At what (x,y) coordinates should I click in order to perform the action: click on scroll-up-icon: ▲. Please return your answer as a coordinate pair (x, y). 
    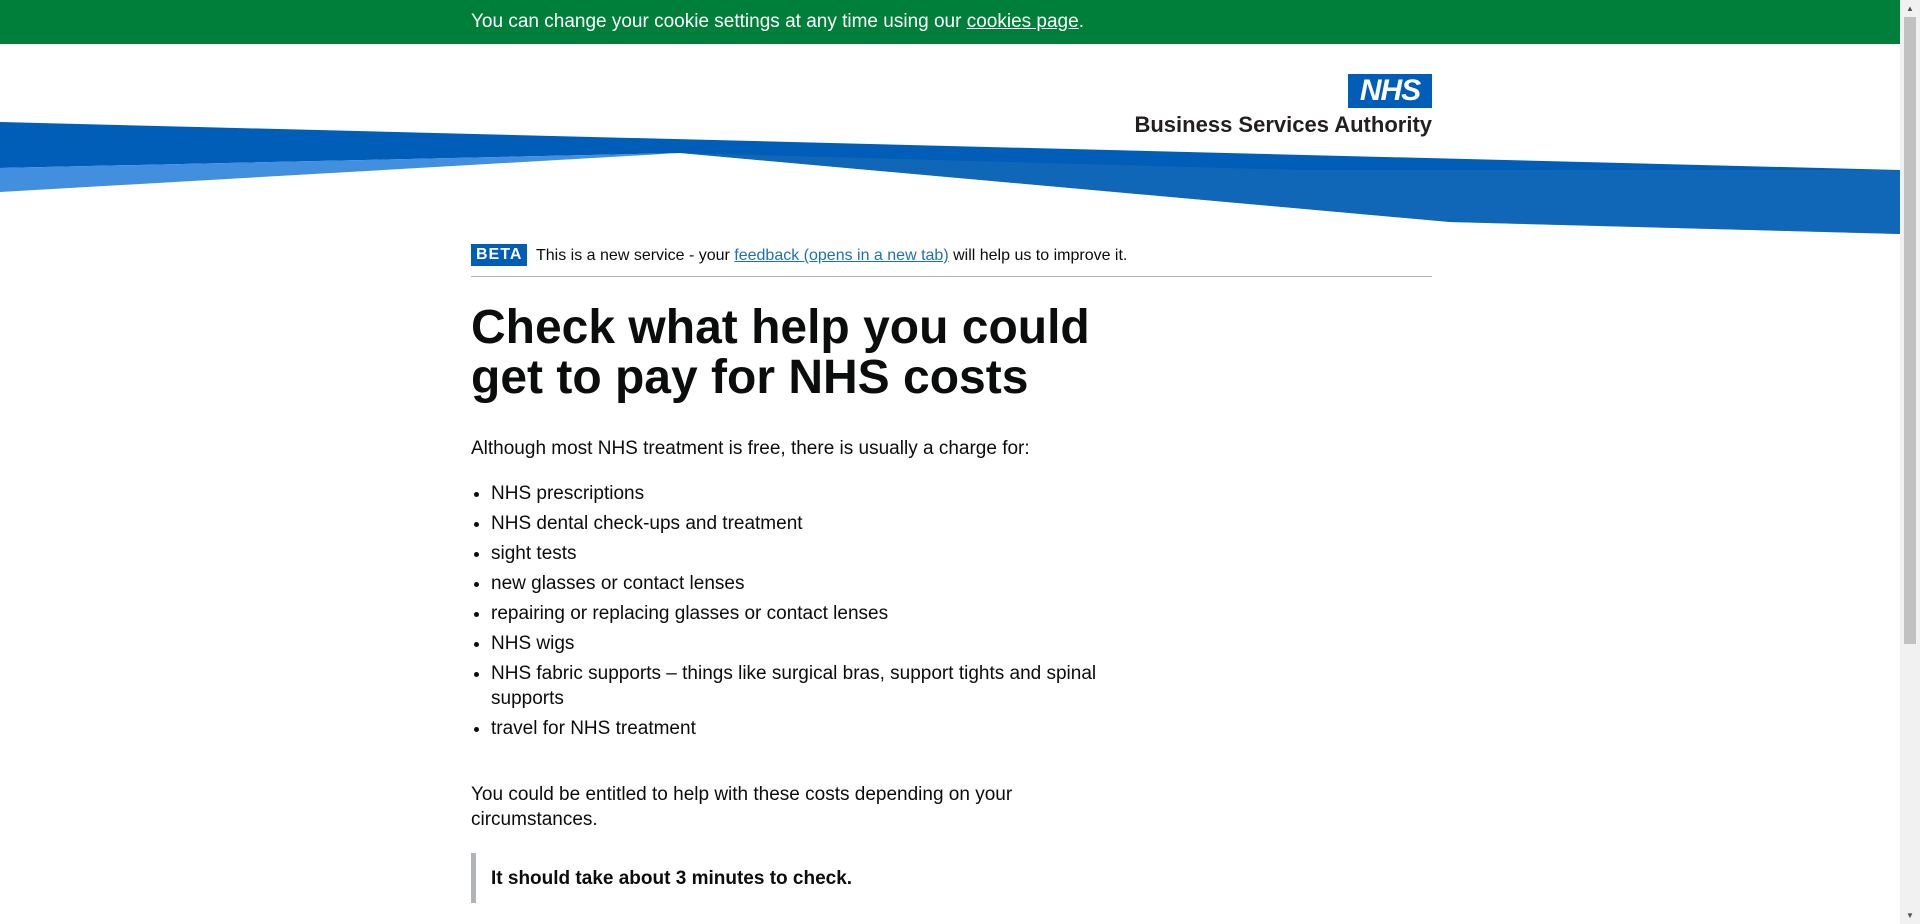
    Looking at the image, I should click on (1910, 8).